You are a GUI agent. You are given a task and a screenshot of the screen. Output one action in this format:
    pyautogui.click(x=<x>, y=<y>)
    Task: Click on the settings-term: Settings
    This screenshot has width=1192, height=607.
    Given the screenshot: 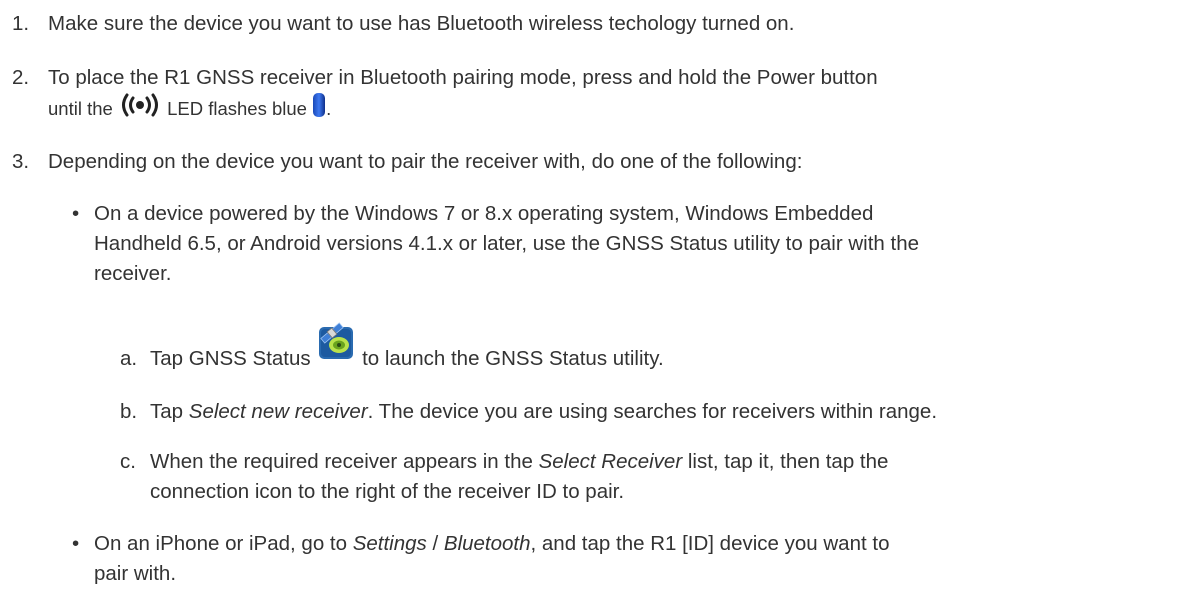 What is the action you would take?
    pyautogui.click(x=389, y=543)
    